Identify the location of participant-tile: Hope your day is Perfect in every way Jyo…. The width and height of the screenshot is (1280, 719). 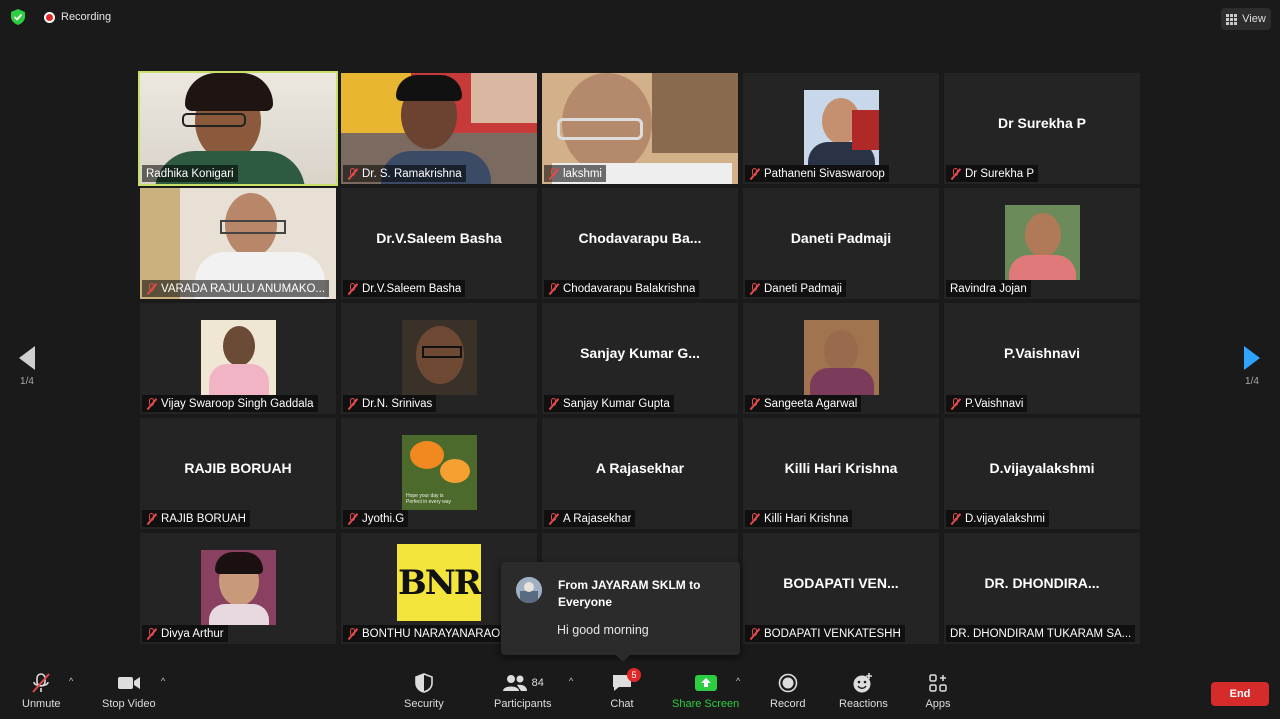
(439, 473).